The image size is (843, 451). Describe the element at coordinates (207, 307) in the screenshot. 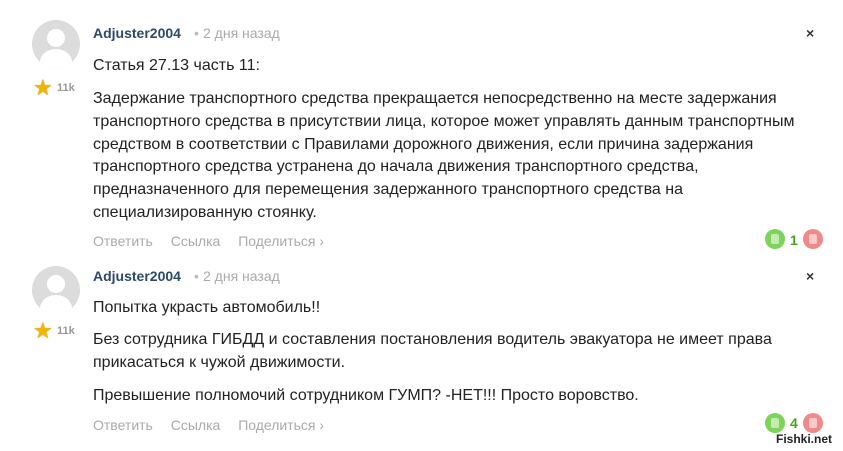

I see `comment-paragraph: Попытка украсть автомобиль!!` at that location.